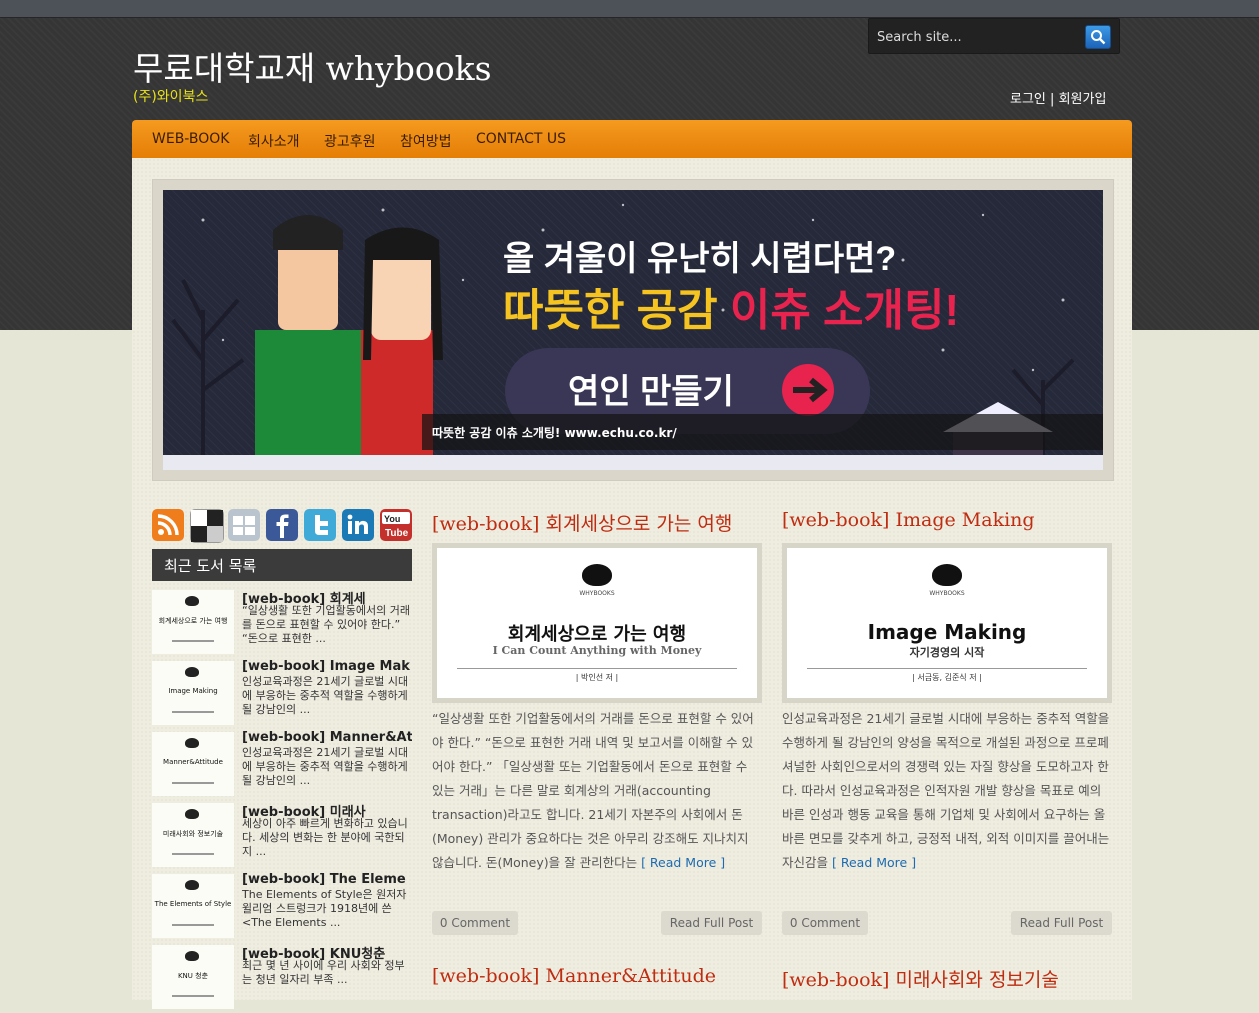  What do you see at coordinates (396, 525) in the screenshot?
I see `youtube-icon: You Tube` at bounding box center [396, 525].